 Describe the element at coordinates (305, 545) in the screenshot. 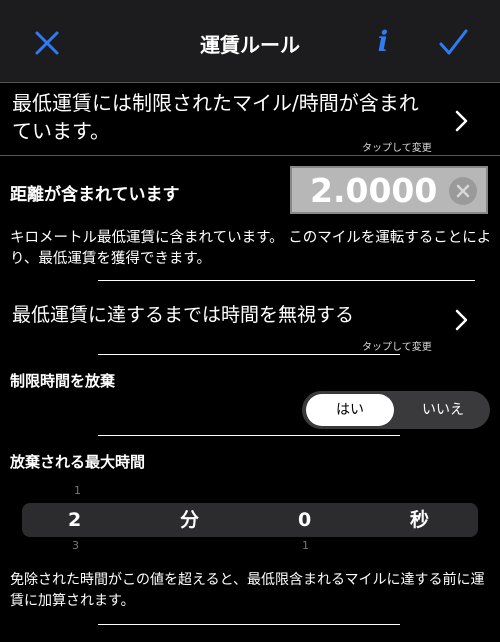

I see `picker-seconds-next: 1` at that location.